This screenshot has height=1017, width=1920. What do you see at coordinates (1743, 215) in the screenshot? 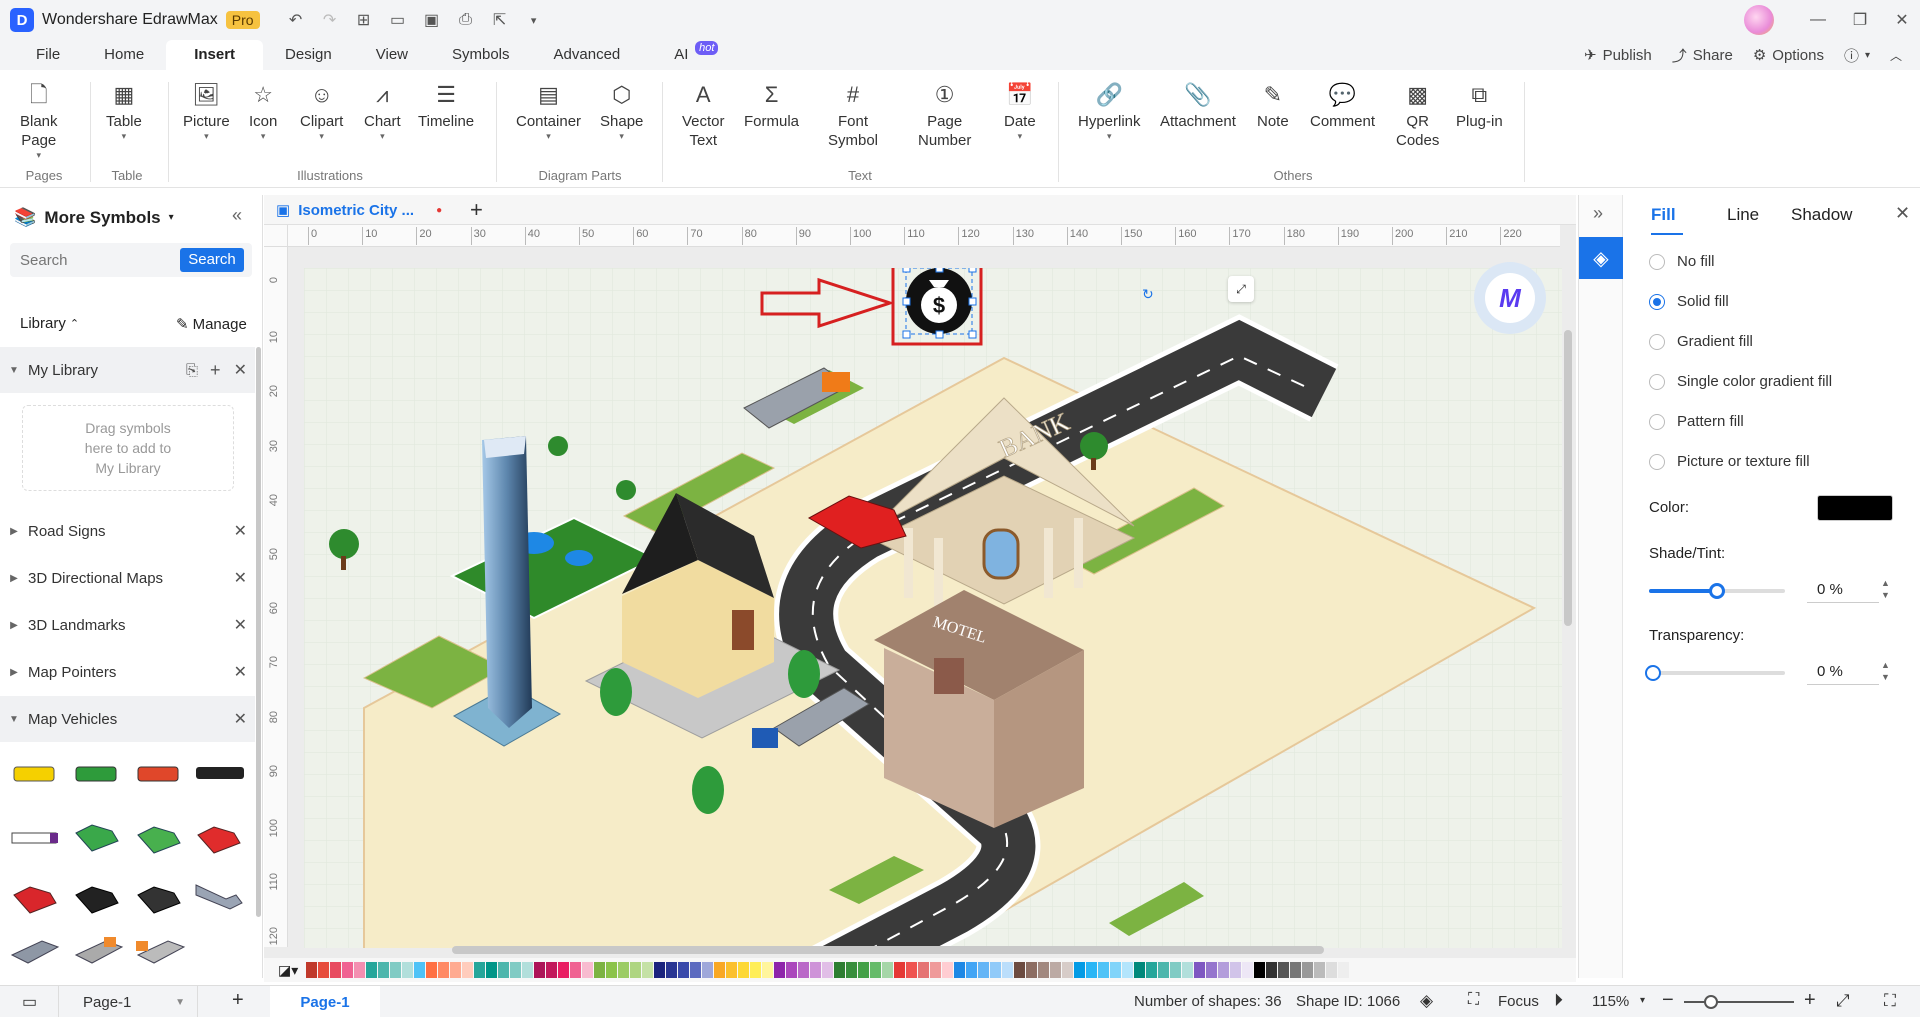
I see `tab-line: Line` at bounding box center [1743, 215].